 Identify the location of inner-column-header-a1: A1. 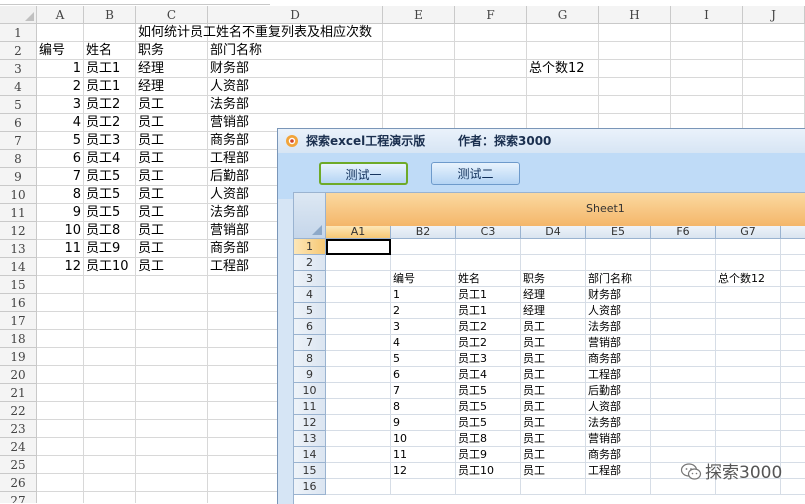
(358, 232).